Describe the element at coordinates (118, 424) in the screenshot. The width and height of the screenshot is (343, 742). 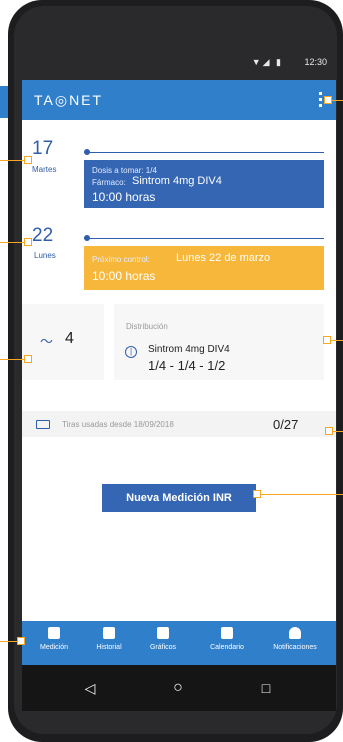
I see `strips-label: Tiras usadas desde 18/09/2018` at that location.